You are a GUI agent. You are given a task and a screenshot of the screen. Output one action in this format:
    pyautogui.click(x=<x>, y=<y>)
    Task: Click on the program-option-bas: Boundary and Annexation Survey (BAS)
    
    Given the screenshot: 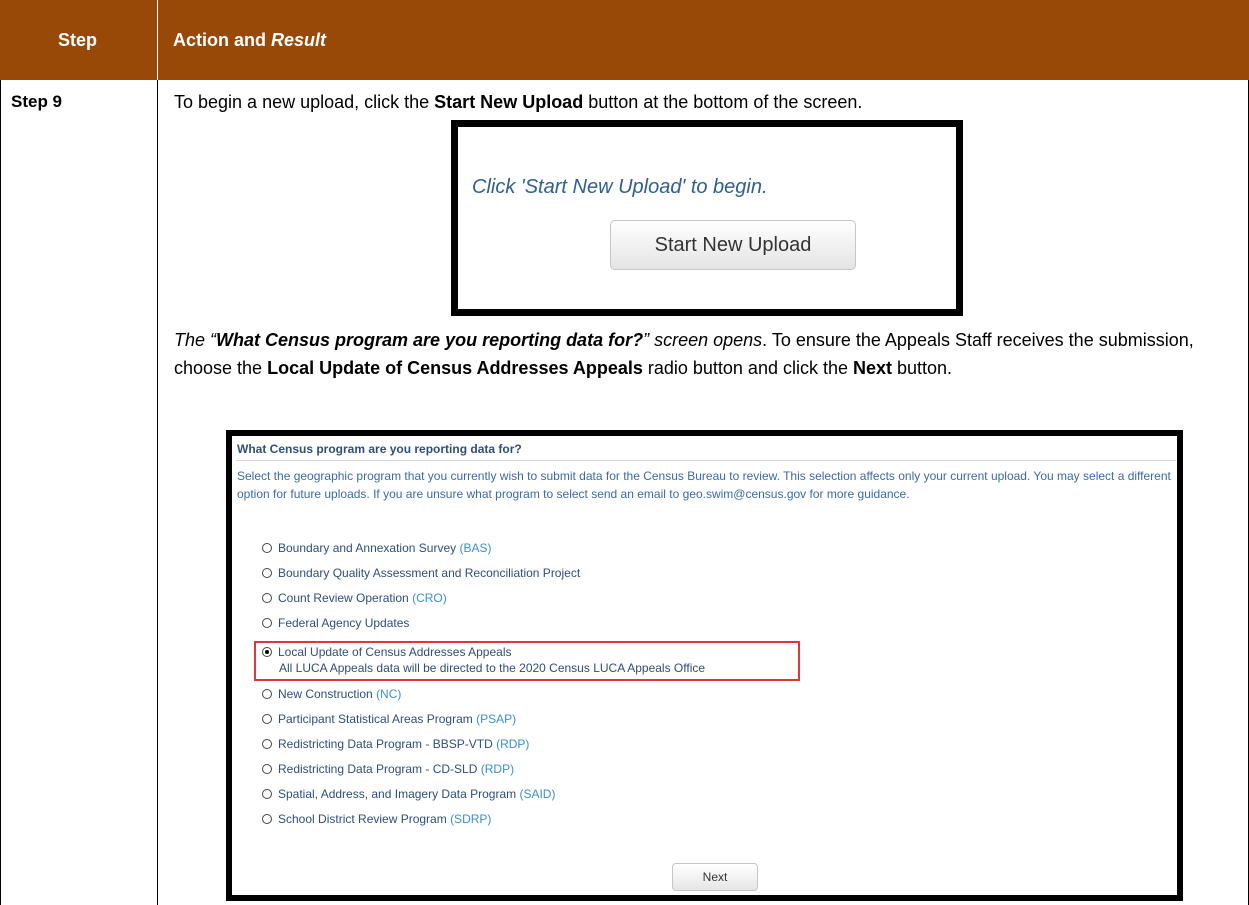 What is the action you would take?
    pyautogui.click(x=376, y=548)
    